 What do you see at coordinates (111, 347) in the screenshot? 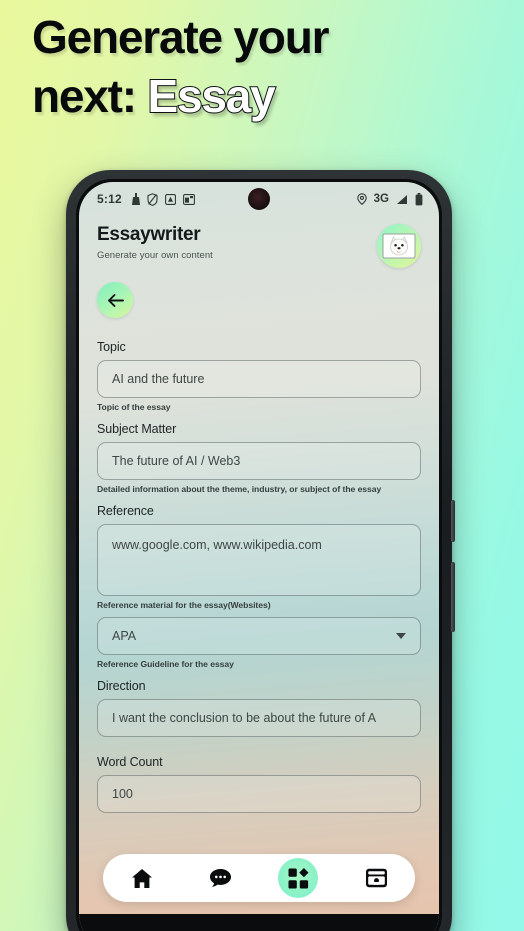
I see `topic-label: Topic` at bounding box center [111, 347].